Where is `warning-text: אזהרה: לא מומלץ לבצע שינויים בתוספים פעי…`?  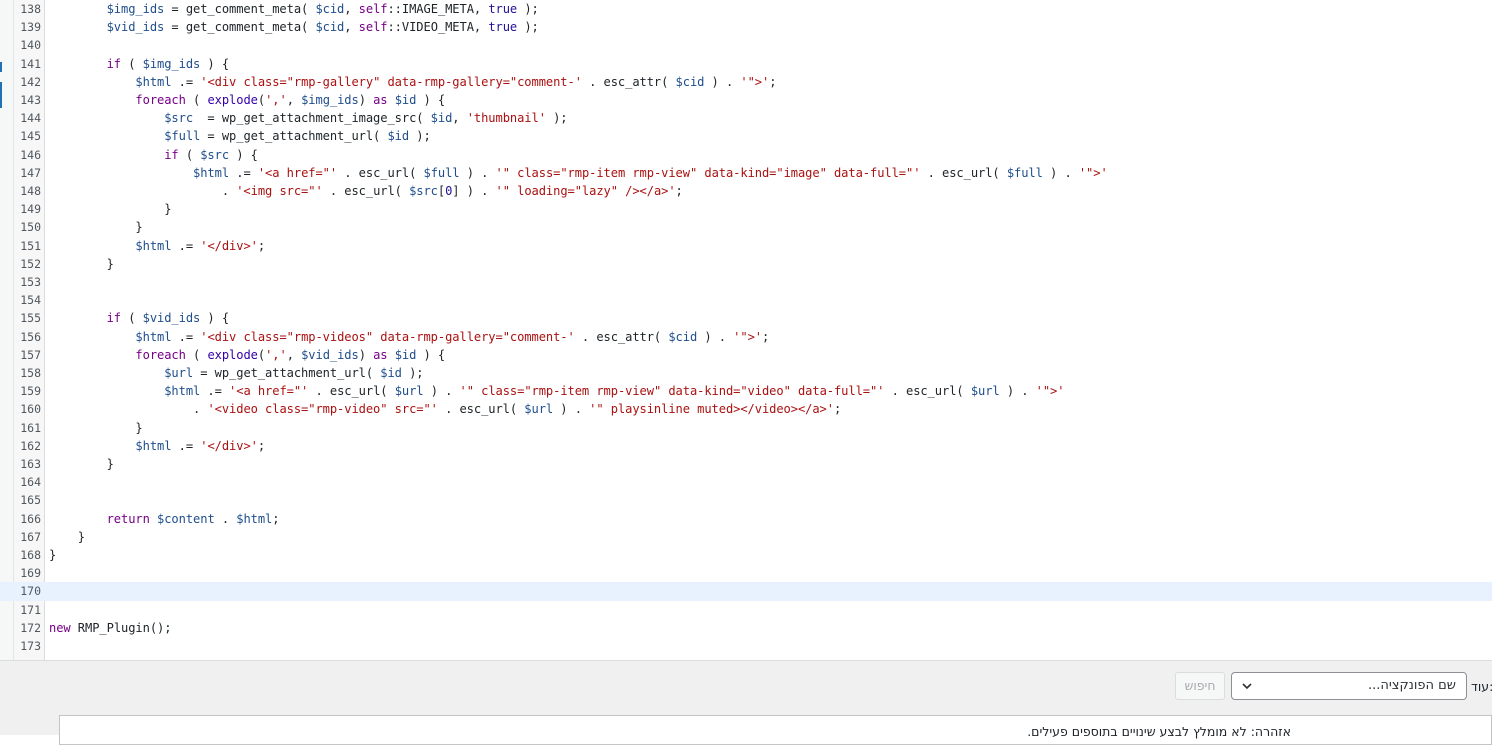
warning-text: אזהרה: לא מומלץ לבצע שינויים בתוספים פעי… is located at coordinates (1159, 731).